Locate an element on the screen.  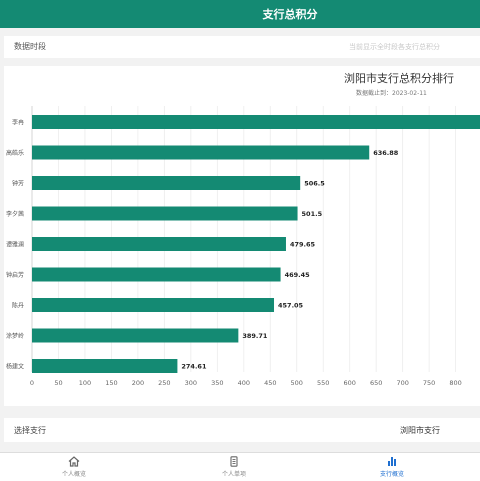
tab-personal-overview: 个人概览 is located at coordinates (74, 467).